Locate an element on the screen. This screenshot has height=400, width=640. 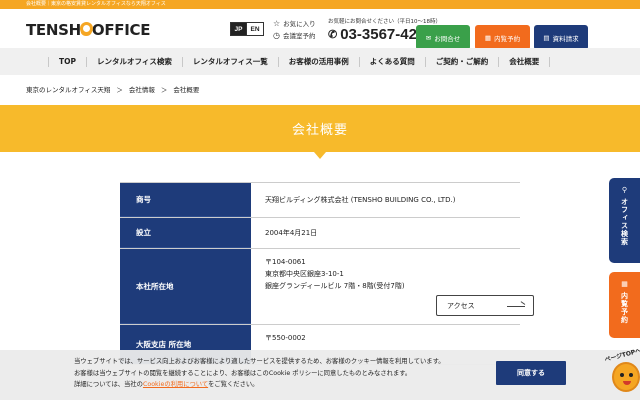
tel-note: お気軽にお問合せください（平日10〜18時） is located at coordinates (384, 22).